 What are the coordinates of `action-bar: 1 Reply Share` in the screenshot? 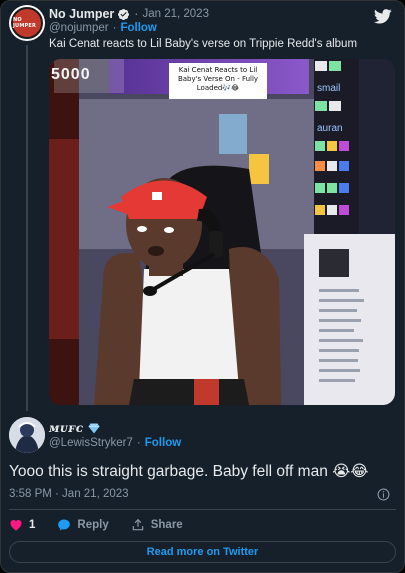 It's located at (107, 525).